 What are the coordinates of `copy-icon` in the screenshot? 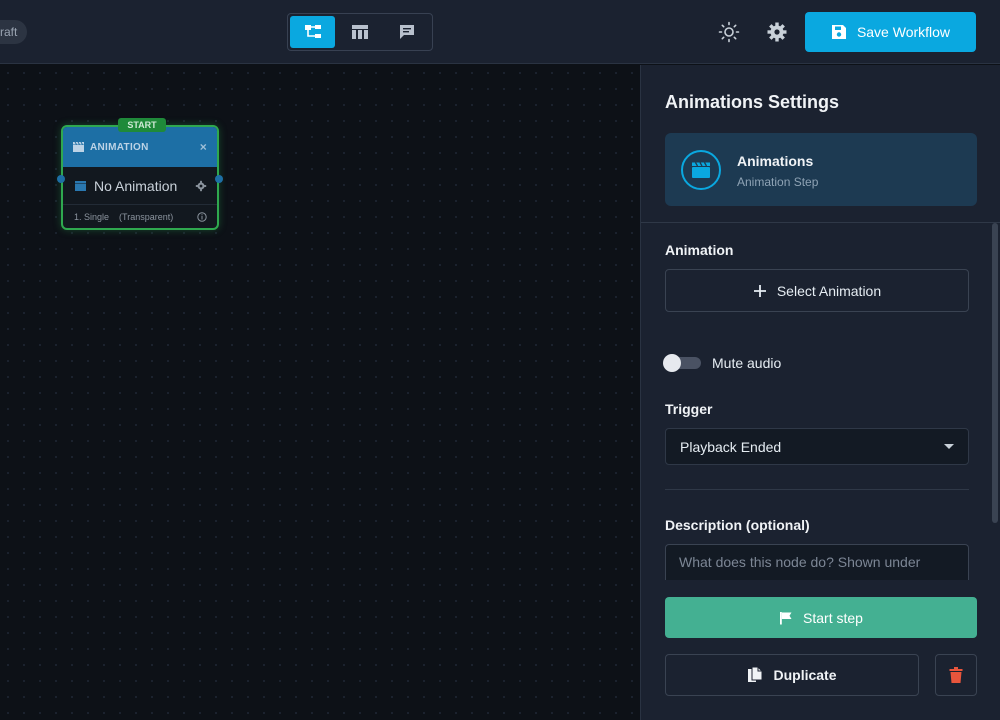 It's located at (755, 674).